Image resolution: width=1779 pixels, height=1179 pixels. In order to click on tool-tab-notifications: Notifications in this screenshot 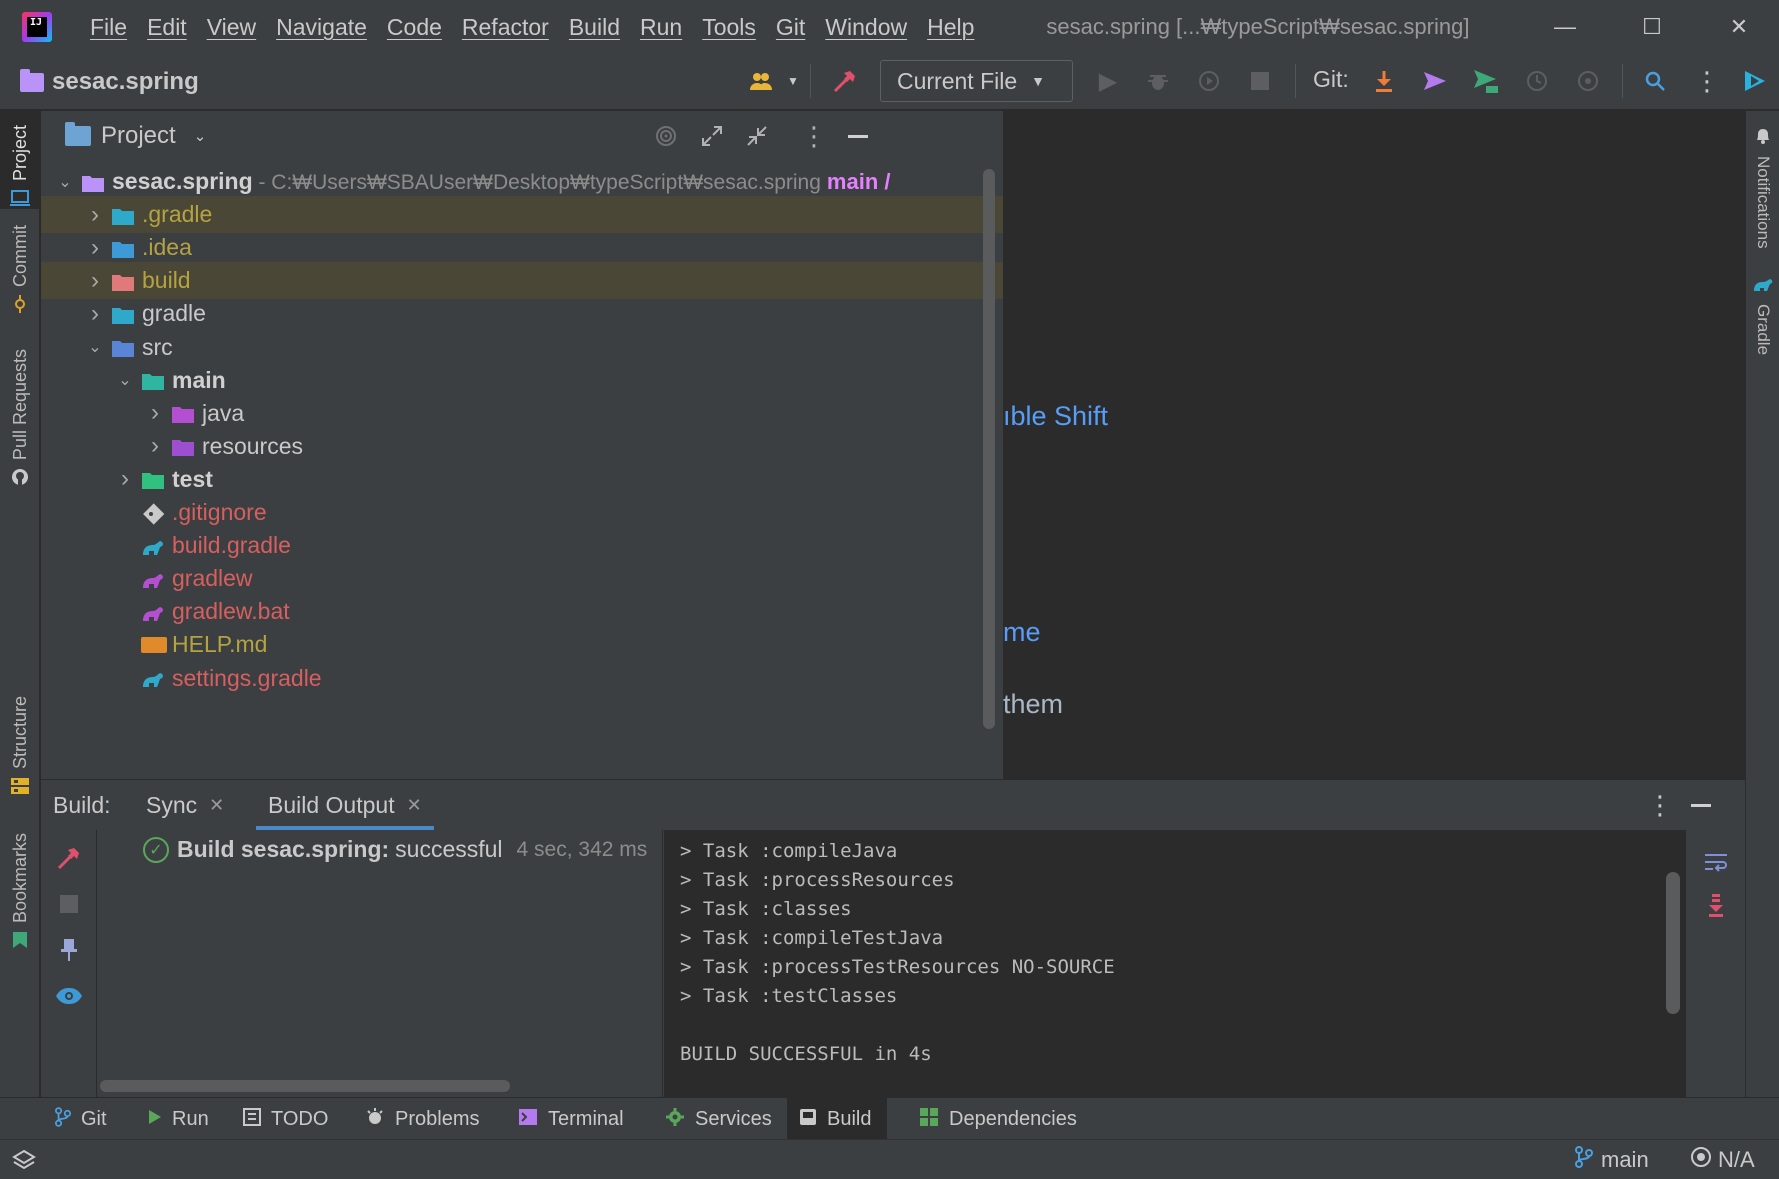, I will do `click(1762, 188)`.